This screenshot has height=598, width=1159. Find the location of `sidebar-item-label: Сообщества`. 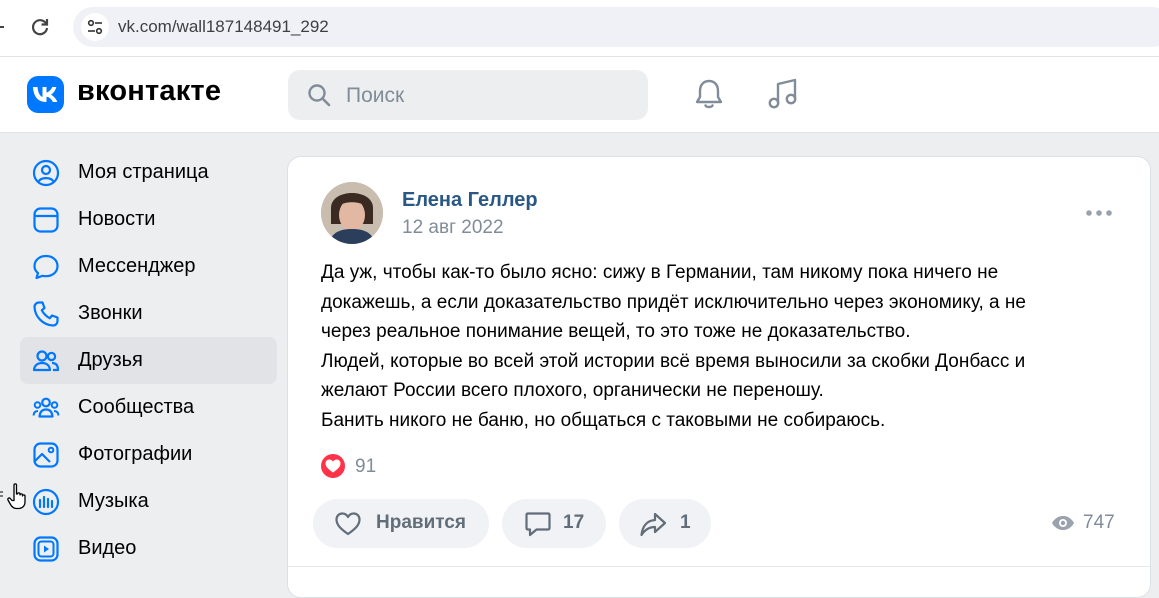

sidebar-item-label: Сообщества is located at coordinates (136, 407).